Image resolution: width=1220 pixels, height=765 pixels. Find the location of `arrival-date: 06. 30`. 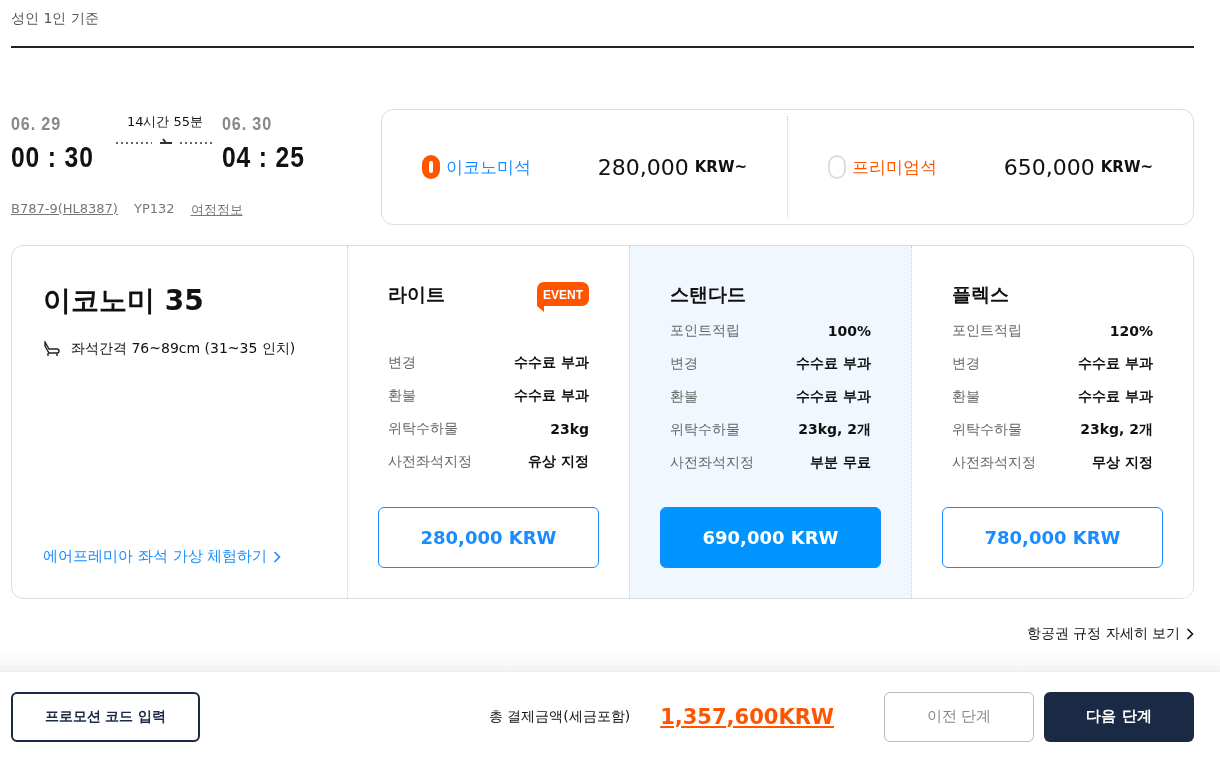

arrival-date: 06. 30 is located at coordinates (247, 124).